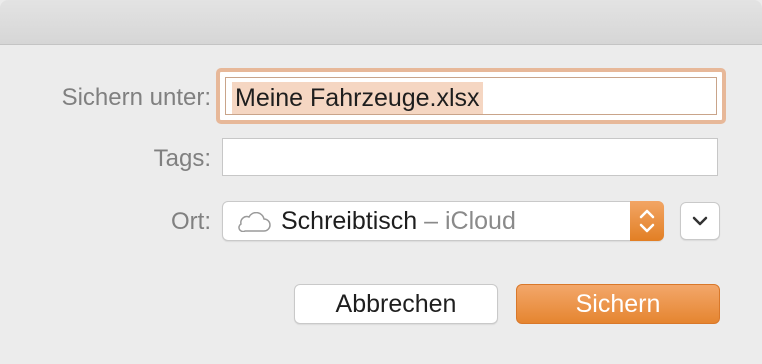 The height and width of the screenshot is (364, 762). Describe the element at coordinates (182, 158) in the screenshot. I see `tags-label: Tags:` at that location.